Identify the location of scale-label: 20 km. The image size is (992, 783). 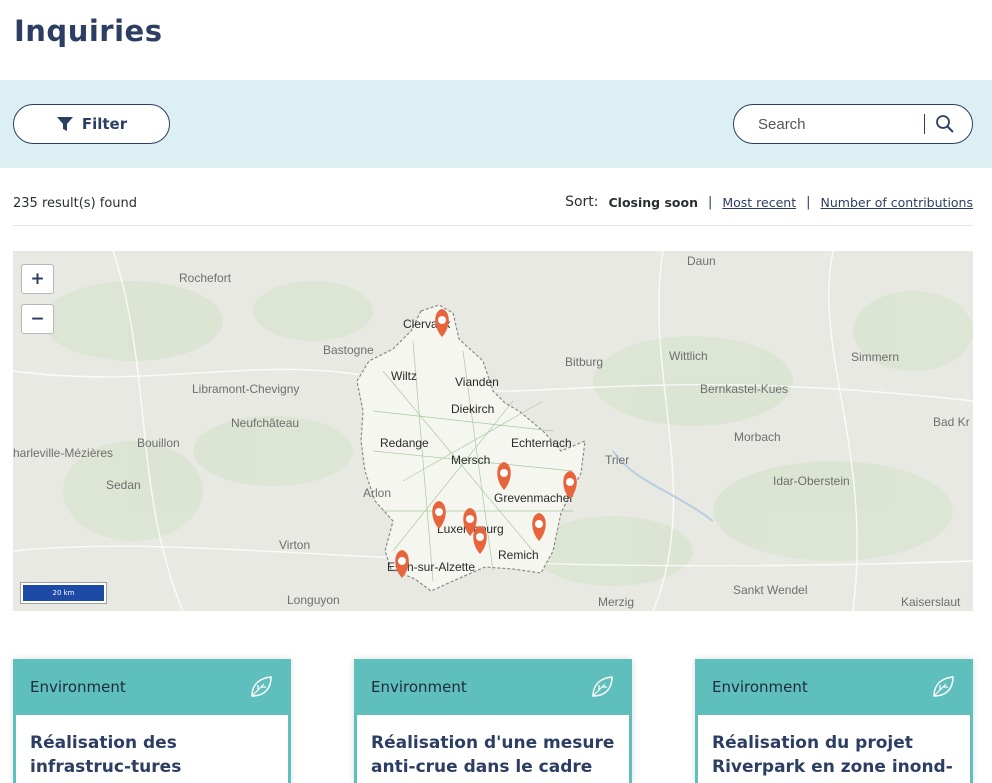
(63, 593).